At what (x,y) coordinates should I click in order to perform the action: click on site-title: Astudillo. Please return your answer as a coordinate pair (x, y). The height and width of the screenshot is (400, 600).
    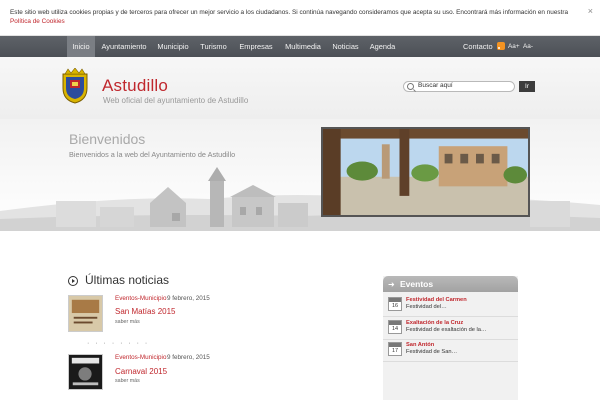
    Looking at the image, I should click on (135, 86).